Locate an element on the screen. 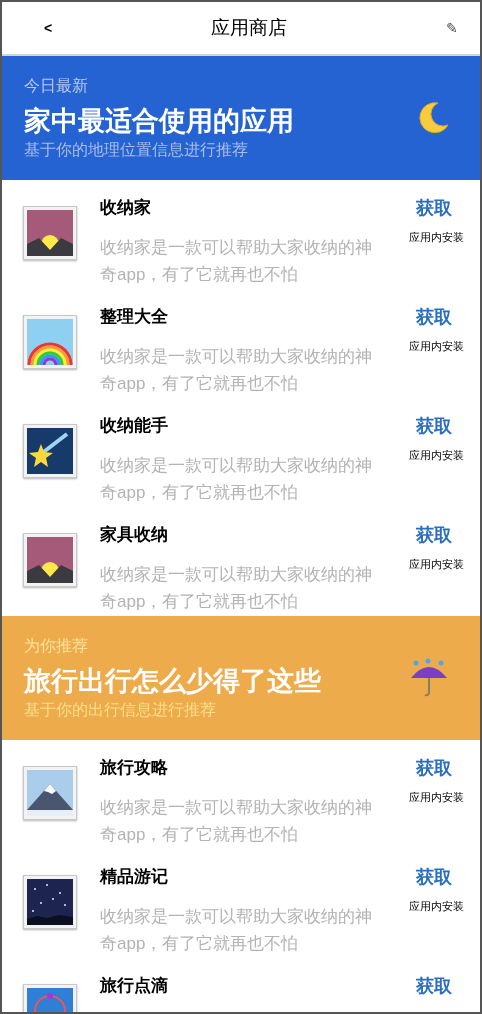 The height and width of the screenshot is (1014, 482). banner-subtitle: 基于你的地理位置信息进行推荐 is located at coordinates (136, 150).